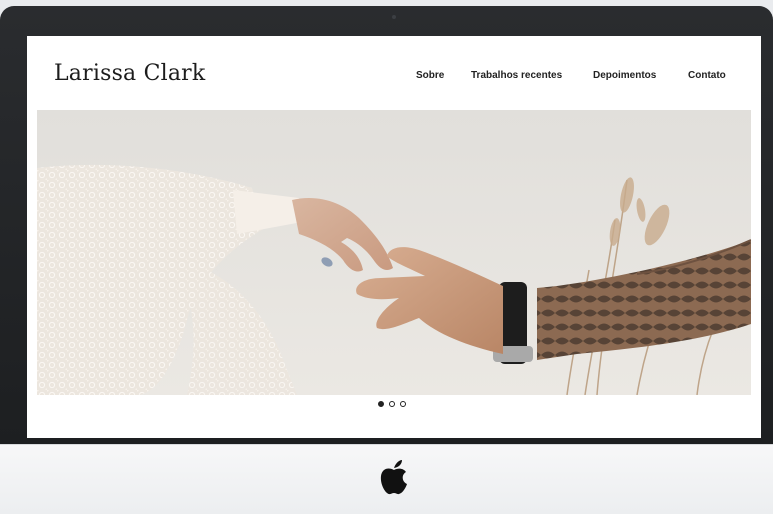 The width and height of the screenshot is (773, 514). Describe the element at coordinates (393, 477) in the screenshot. I see `apple-logo-icon` at that location.